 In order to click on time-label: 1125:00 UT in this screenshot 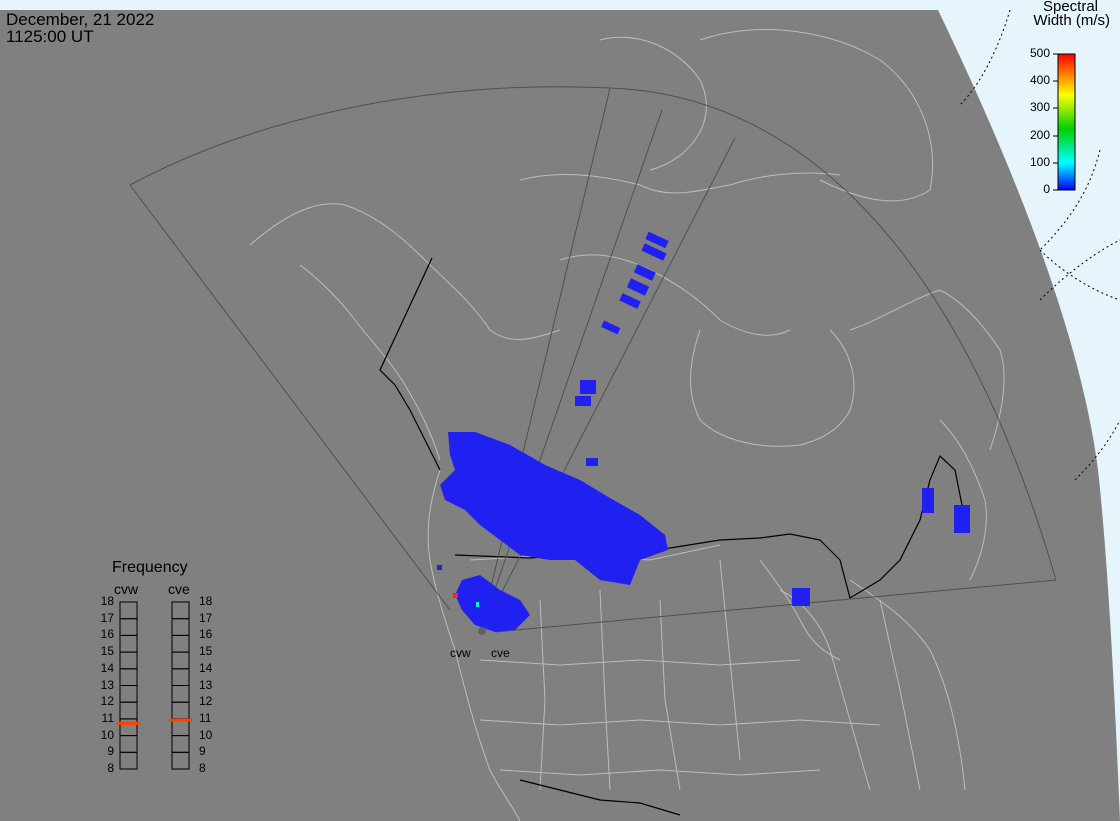, I will do `click(50, 36)`.